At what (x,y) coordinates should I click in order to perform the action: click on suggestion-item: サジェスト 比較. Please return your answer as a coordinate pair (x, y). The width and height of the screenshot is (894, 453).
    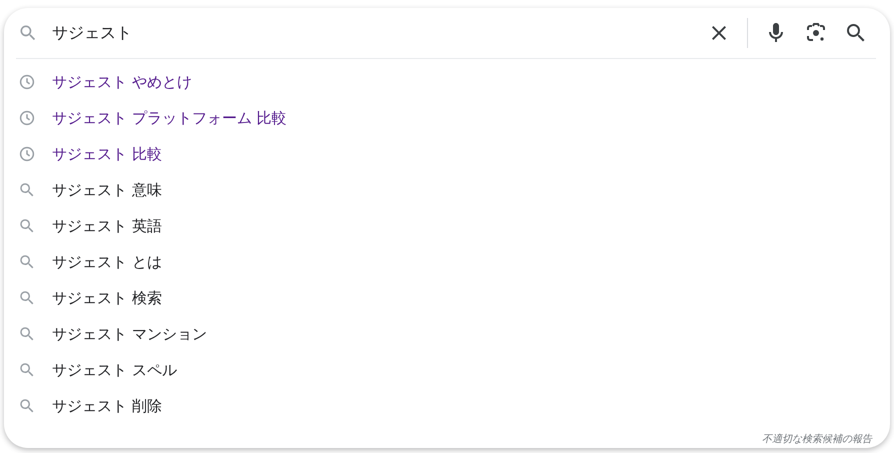
    Looking at the image, I should click on (447, 154).